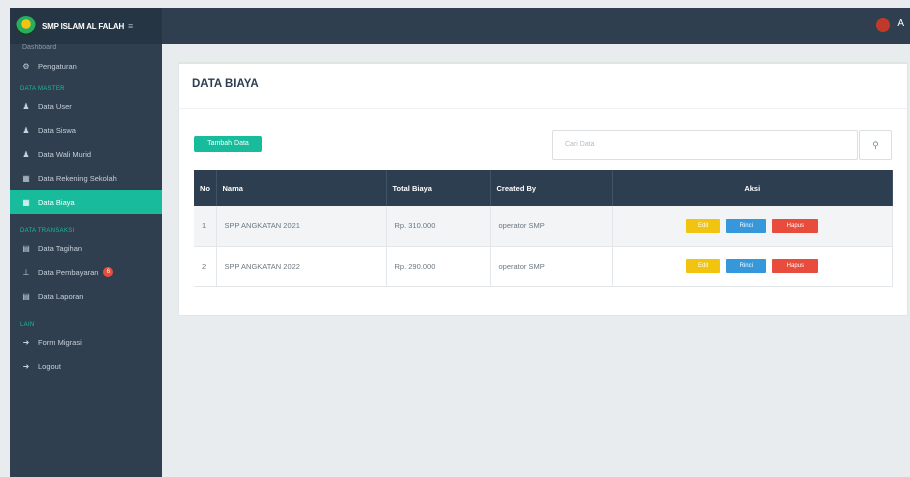  Describe the element at coordinates (551, 188) in the screenshot. I see `column-header: Created By` at that location.